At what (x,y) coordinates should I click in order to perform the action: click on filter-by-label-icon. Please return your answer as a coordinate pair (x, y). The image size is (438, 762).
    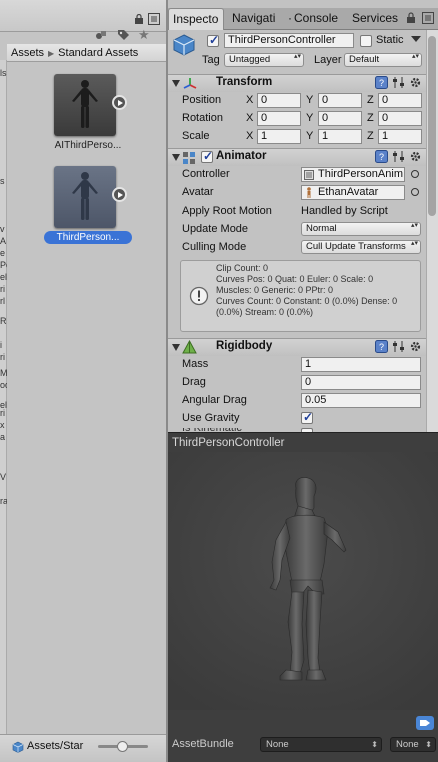
    Looking at the image, I should click on (123, 35).